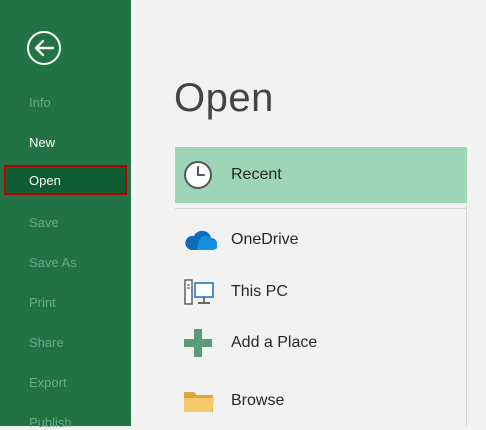  Describe the element at coordinates (53, 262) in the screenshot. I see `nav-item-save-as: Save As` at that location.